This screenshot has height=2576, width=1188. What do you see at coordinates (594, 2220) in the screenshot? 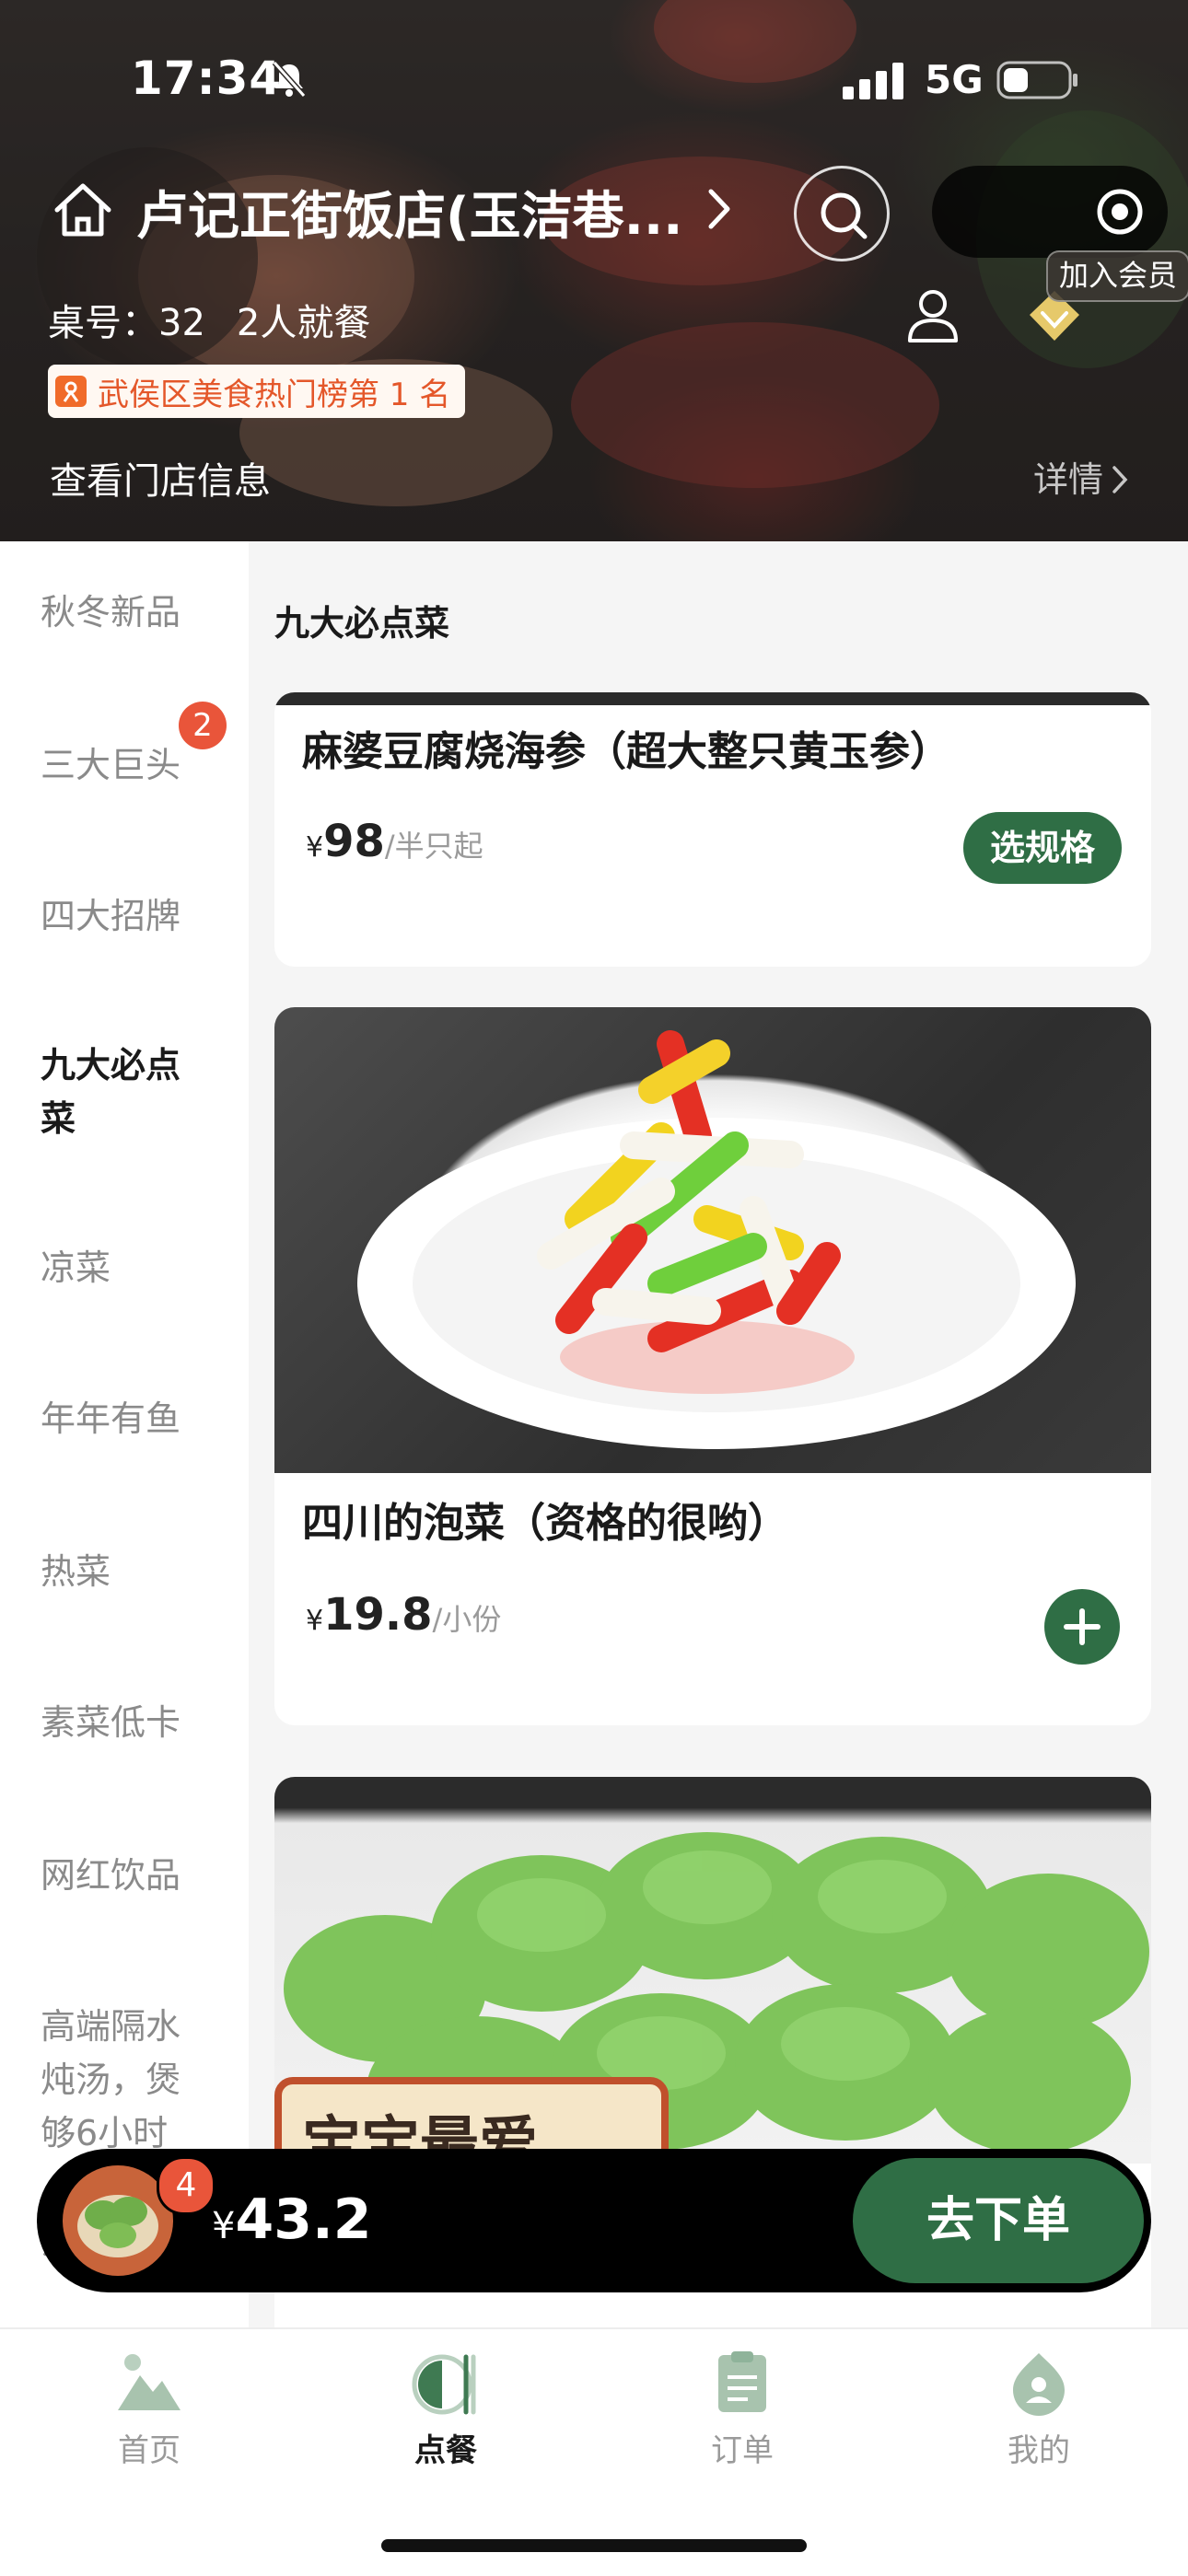
I see `cart-bar: 4 ¥43.2 去下单` at bounding box center [594, 2220].